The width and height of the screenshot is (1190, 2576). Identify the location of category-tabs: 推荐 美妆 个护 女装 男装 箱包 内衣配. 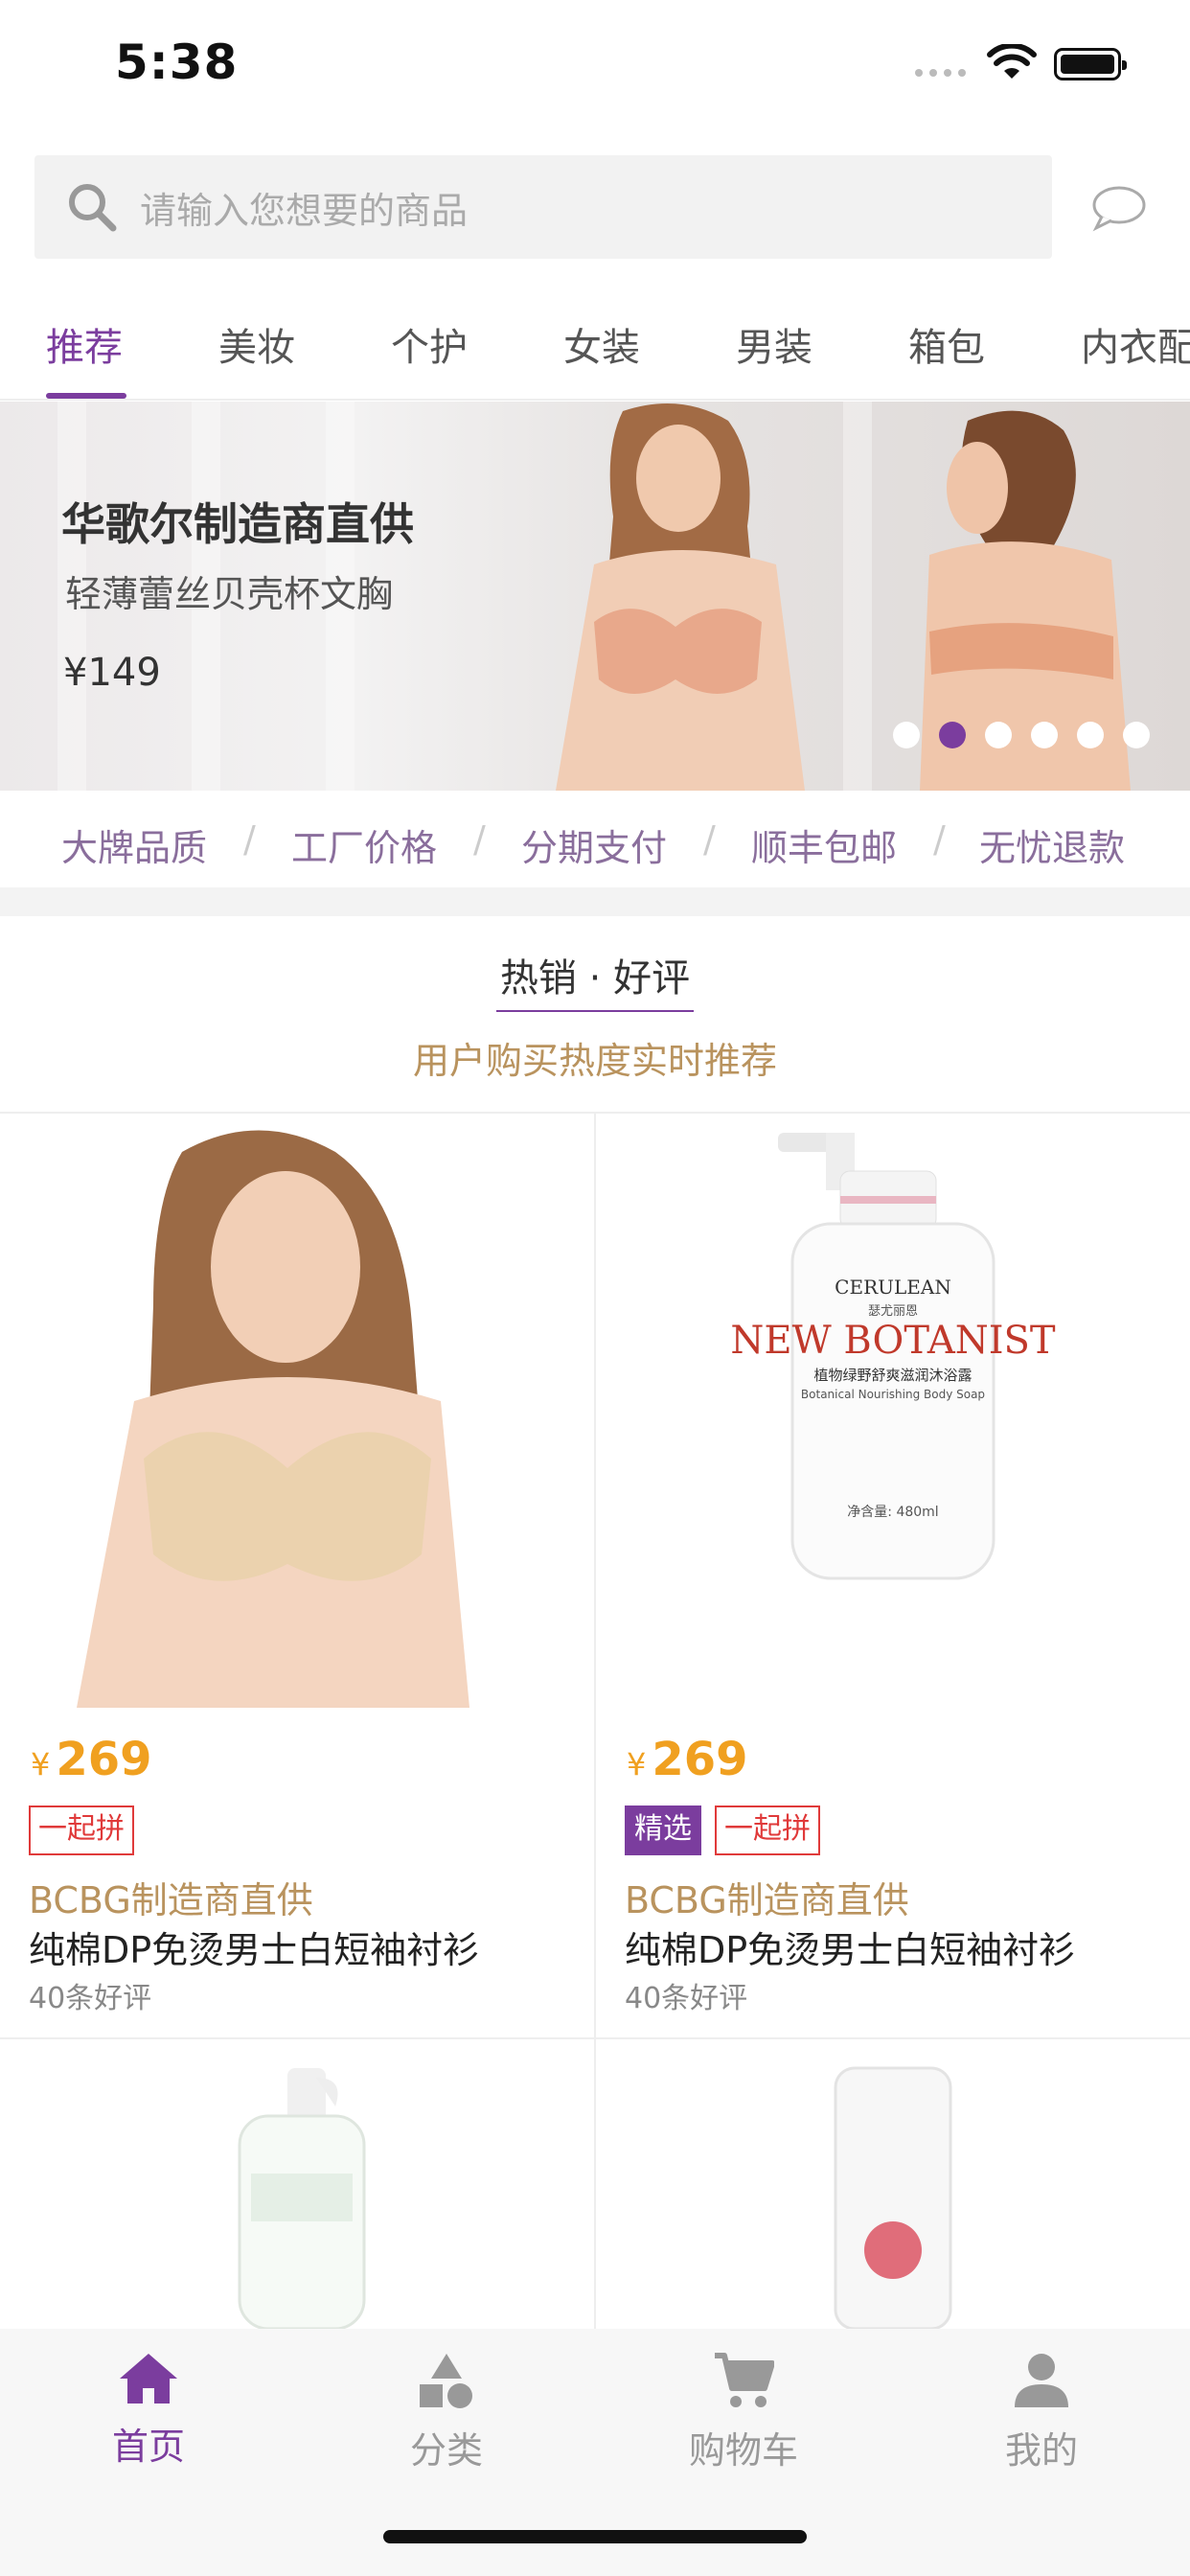
(595, 344).